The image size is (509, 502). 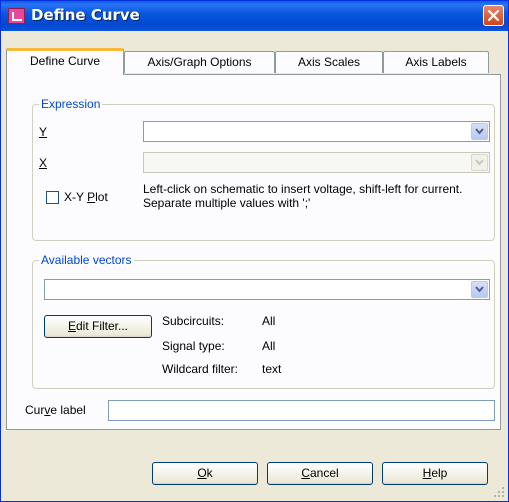 I want to click on available-vectors-combo, so click(x=267, y=289).